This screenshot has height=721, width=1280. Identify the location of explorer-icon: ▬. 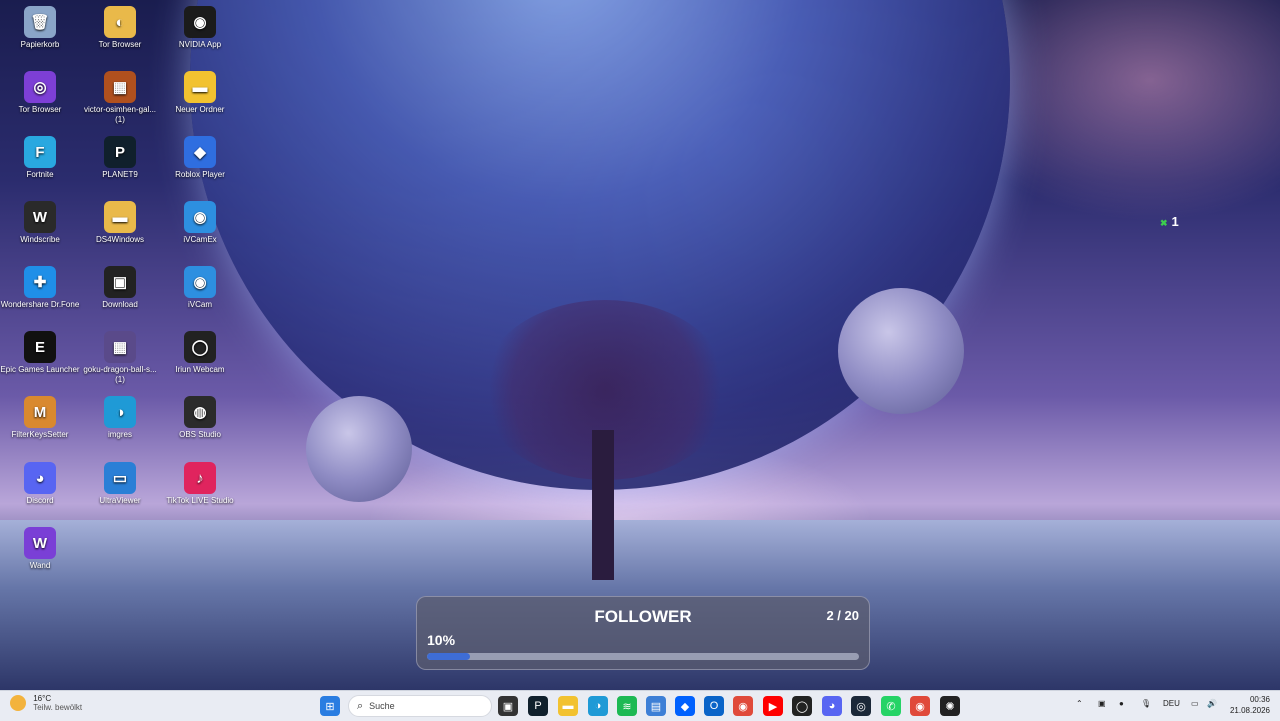
(568, 706).